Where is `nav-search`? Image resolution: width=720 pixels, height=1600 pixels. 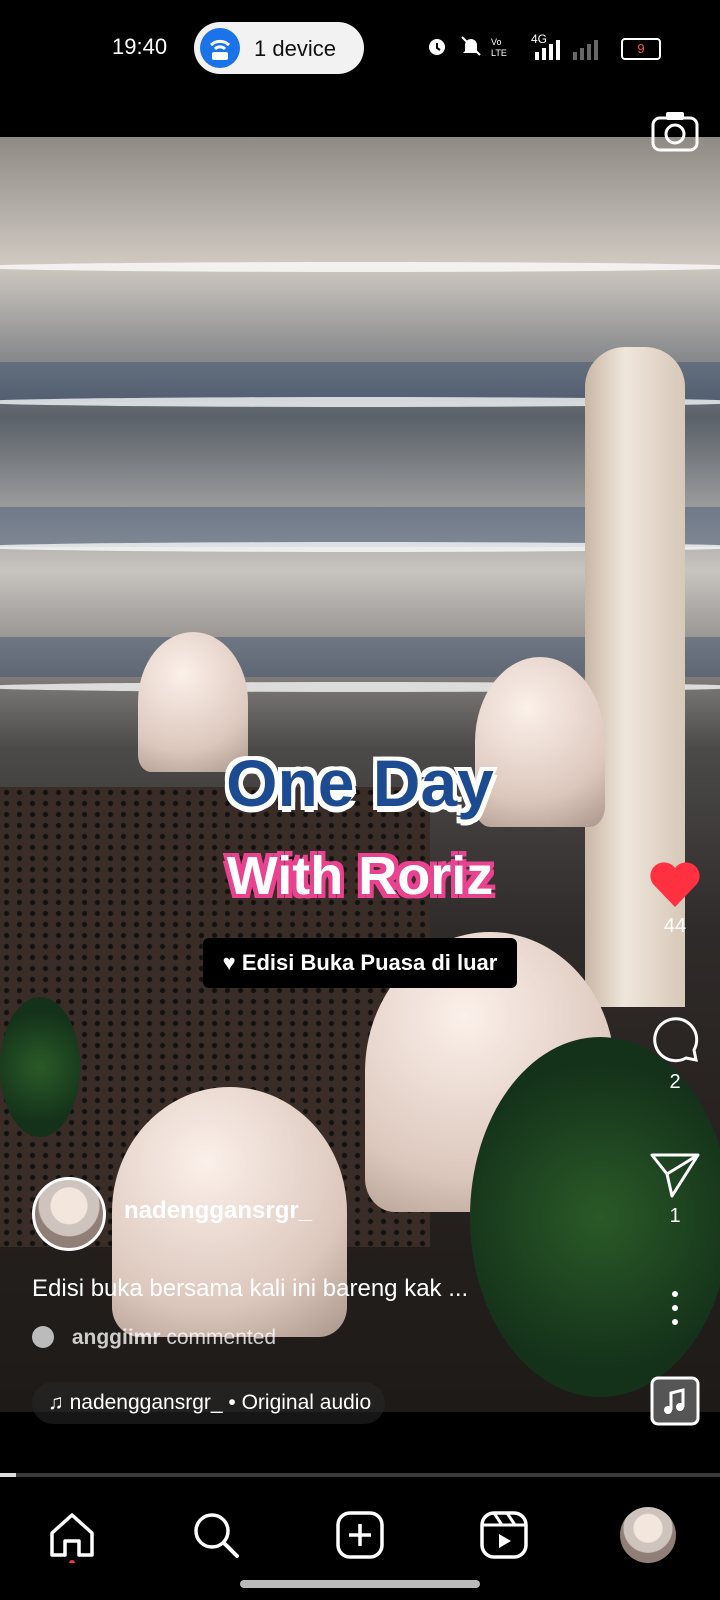
nav-search is located at coordinates (216, 1535).